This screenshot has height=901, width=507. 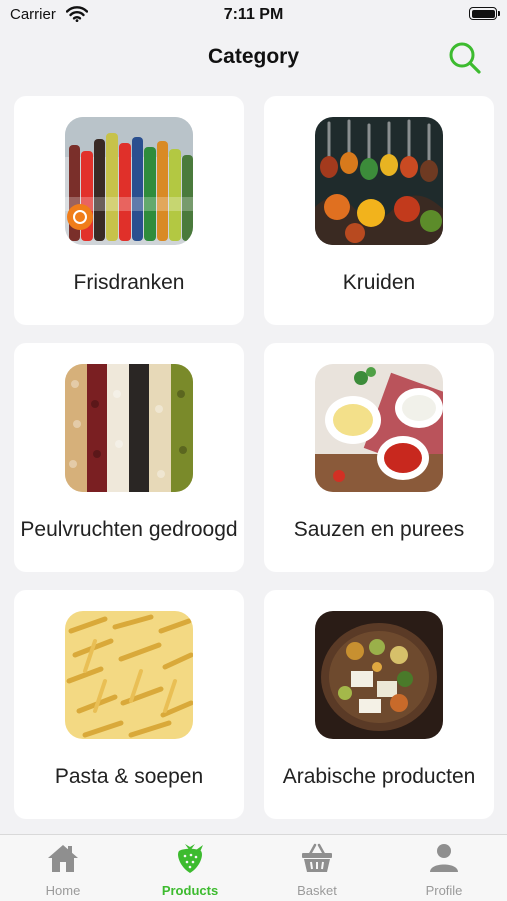 I want to click on tab-label: Products, so click(x=190, y=890).